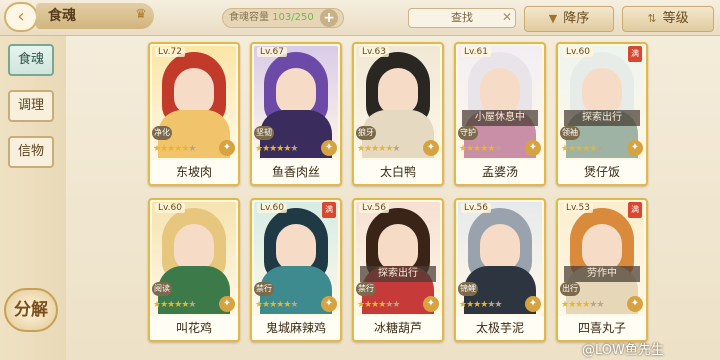 This screenshot has height=360, width=720. I want to click on sort-arrow-icon: ▼, so click(553, 18).